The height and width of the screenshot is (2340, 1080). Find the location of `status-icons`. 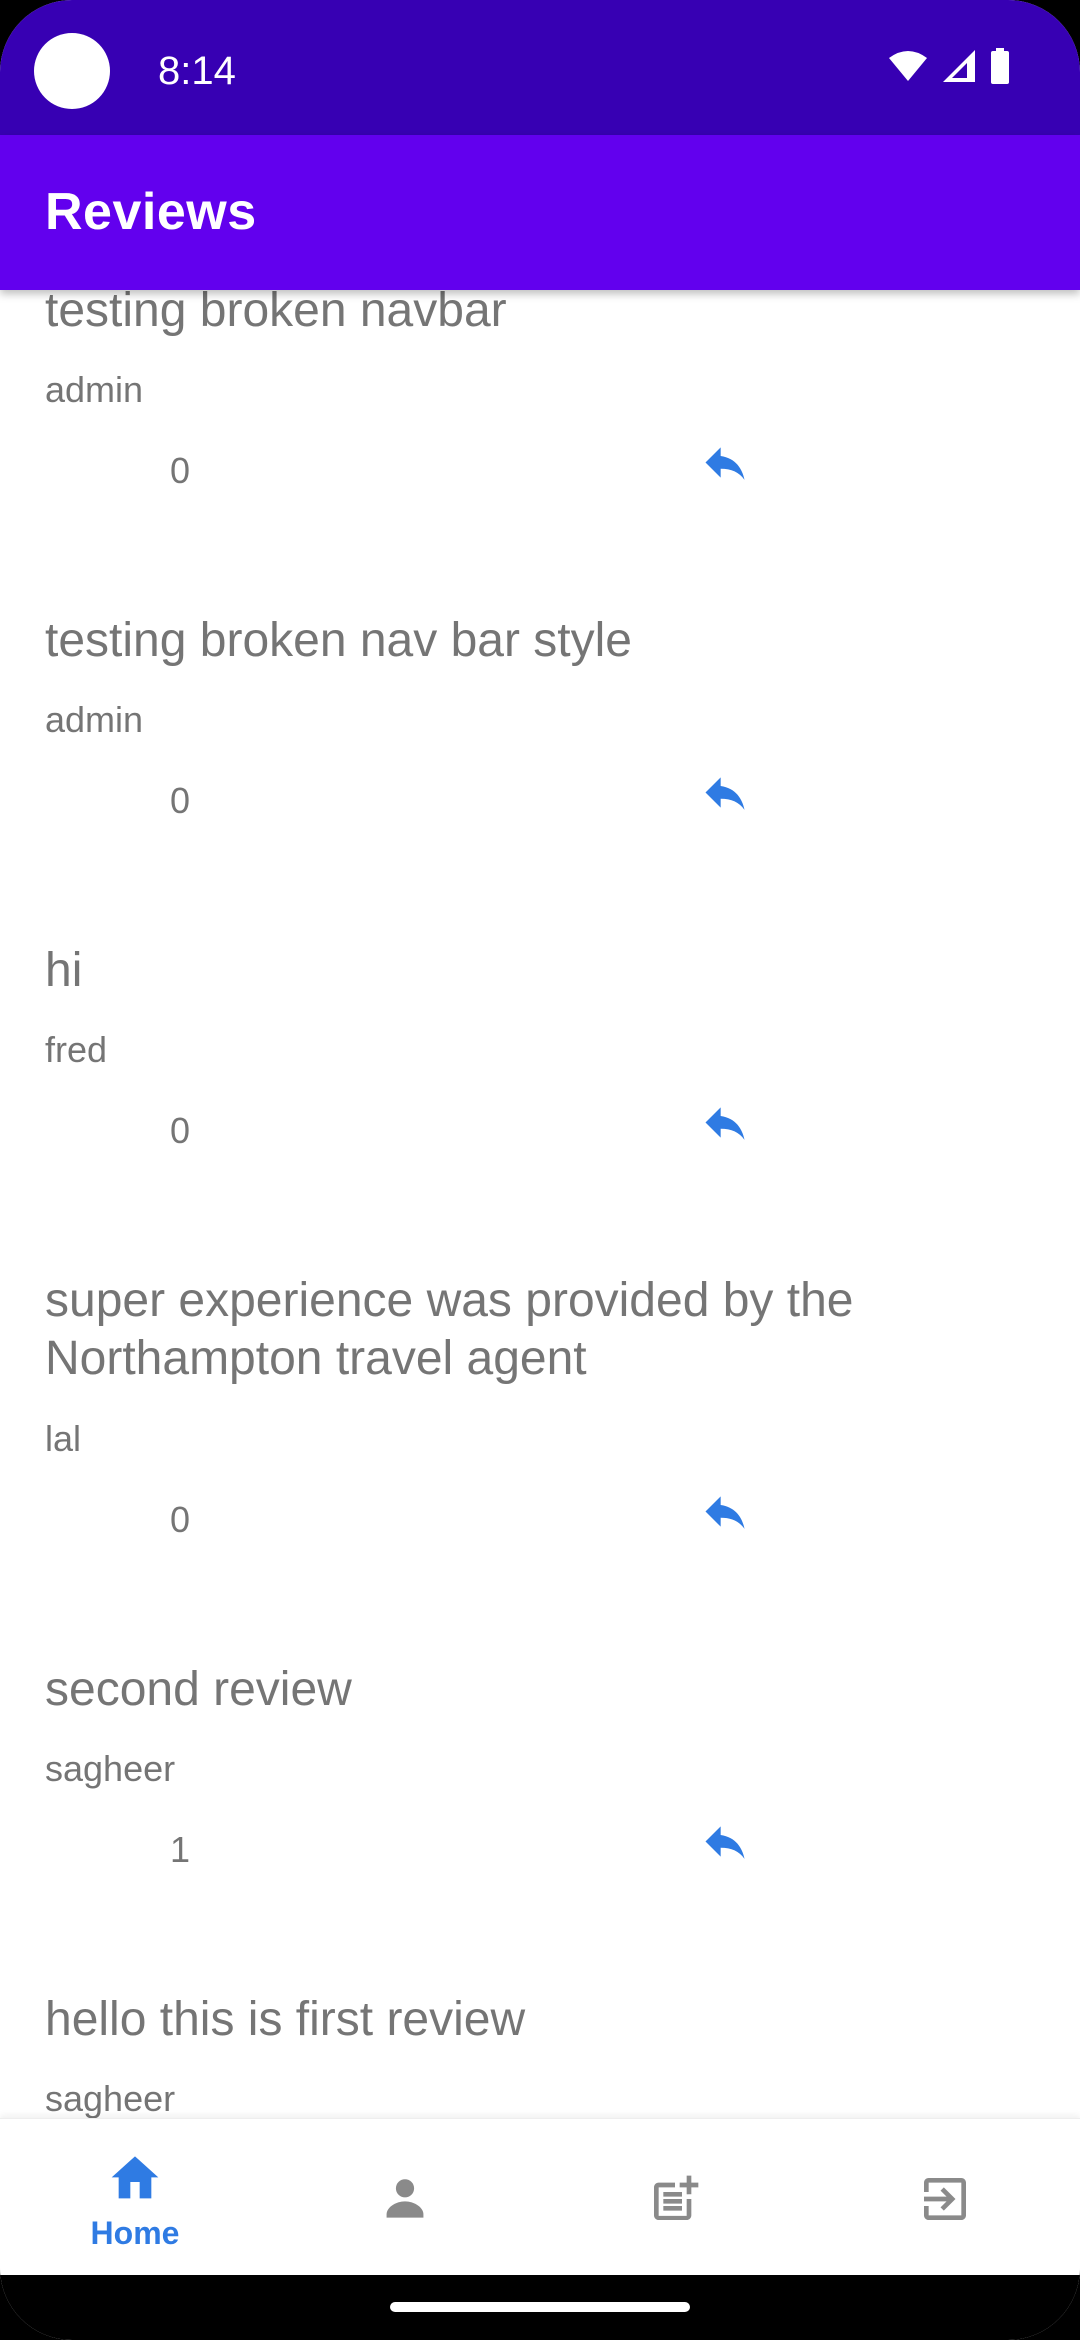

status-icons is located at coordinates (949, 66).